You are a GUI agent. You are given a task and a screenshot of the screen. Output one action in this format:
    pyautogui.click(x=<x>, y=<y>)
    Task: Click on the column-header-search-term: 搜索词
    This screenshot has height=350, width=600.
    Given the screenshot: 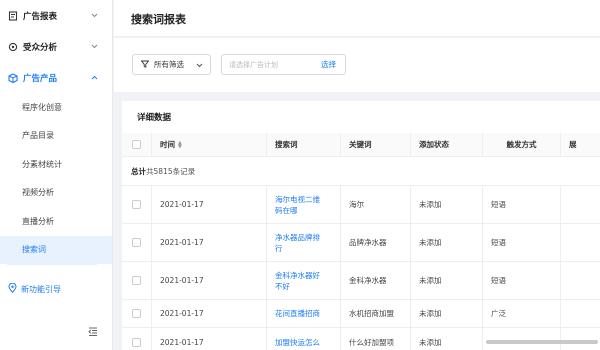 What is the action you would take?
    pyautogui.click(x=304, y=144)
    